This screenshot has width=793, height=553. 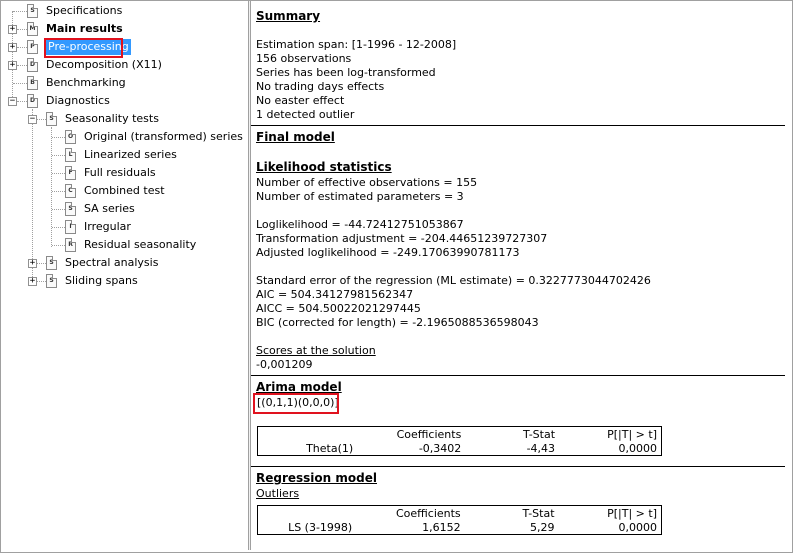 I want to click on likelihood-line: Number of effective observations = 155, so click(x=367, y=182).